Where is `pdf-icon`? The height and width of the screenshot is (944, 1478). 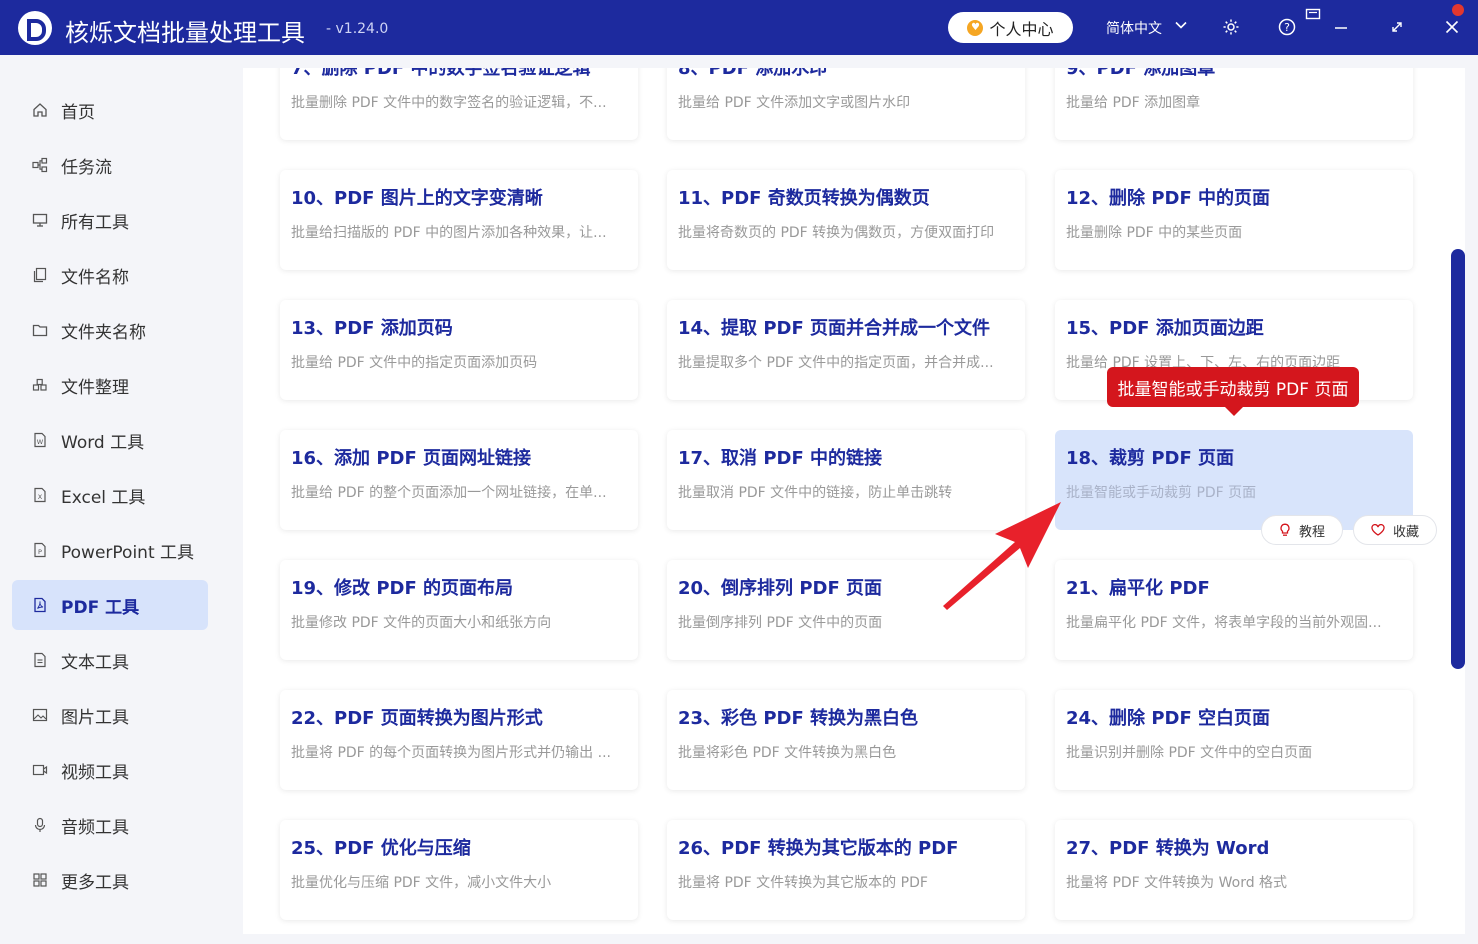 pdf-icon is located at coordinates (40, 605).